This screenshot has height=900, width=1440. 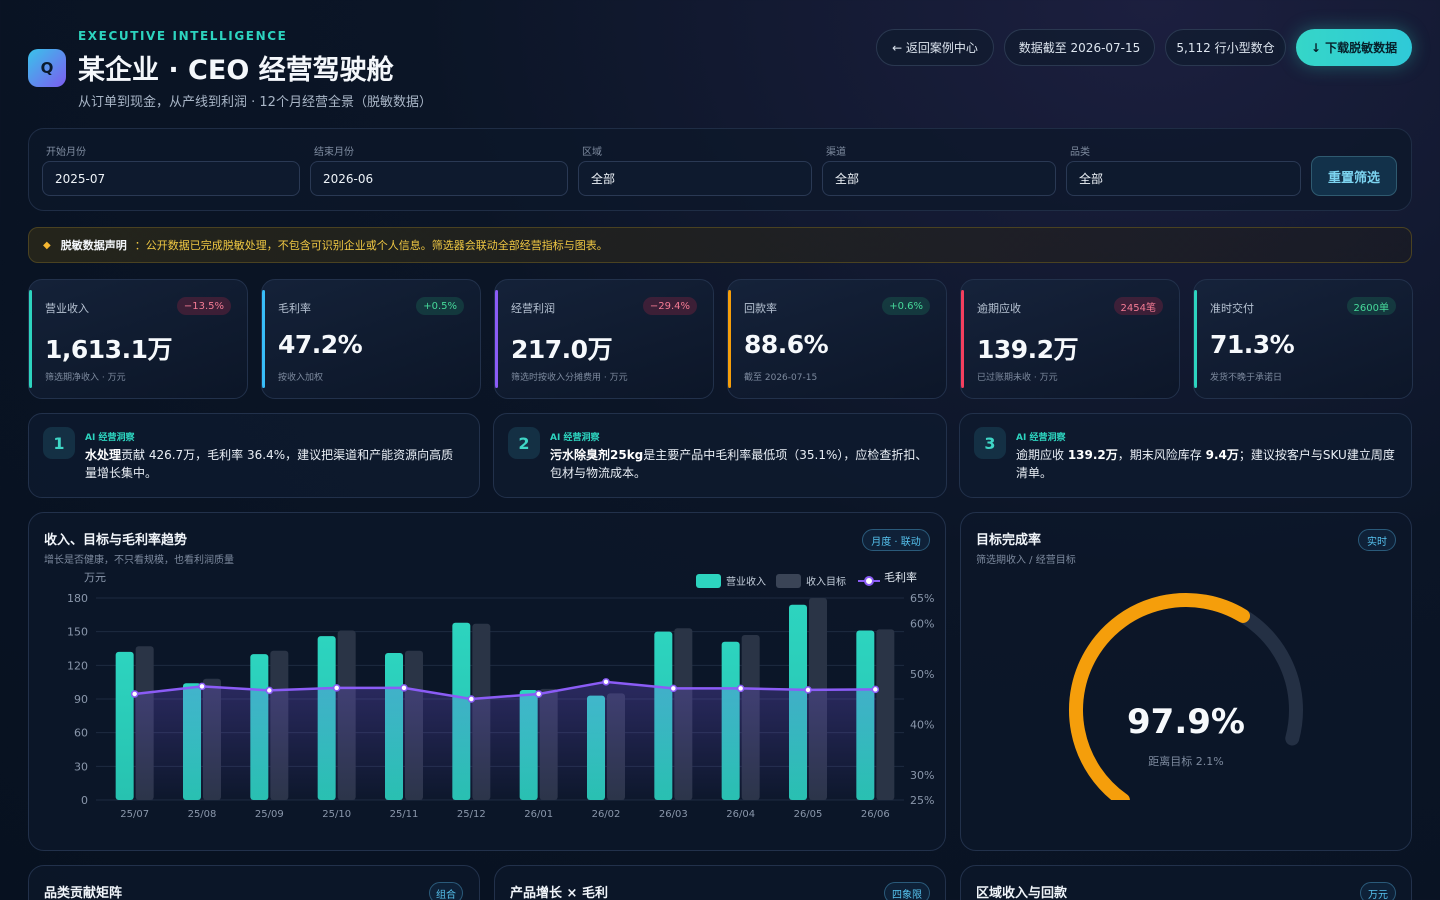 I want to click on y-tick-label: 60, so click(x=81, y=733).